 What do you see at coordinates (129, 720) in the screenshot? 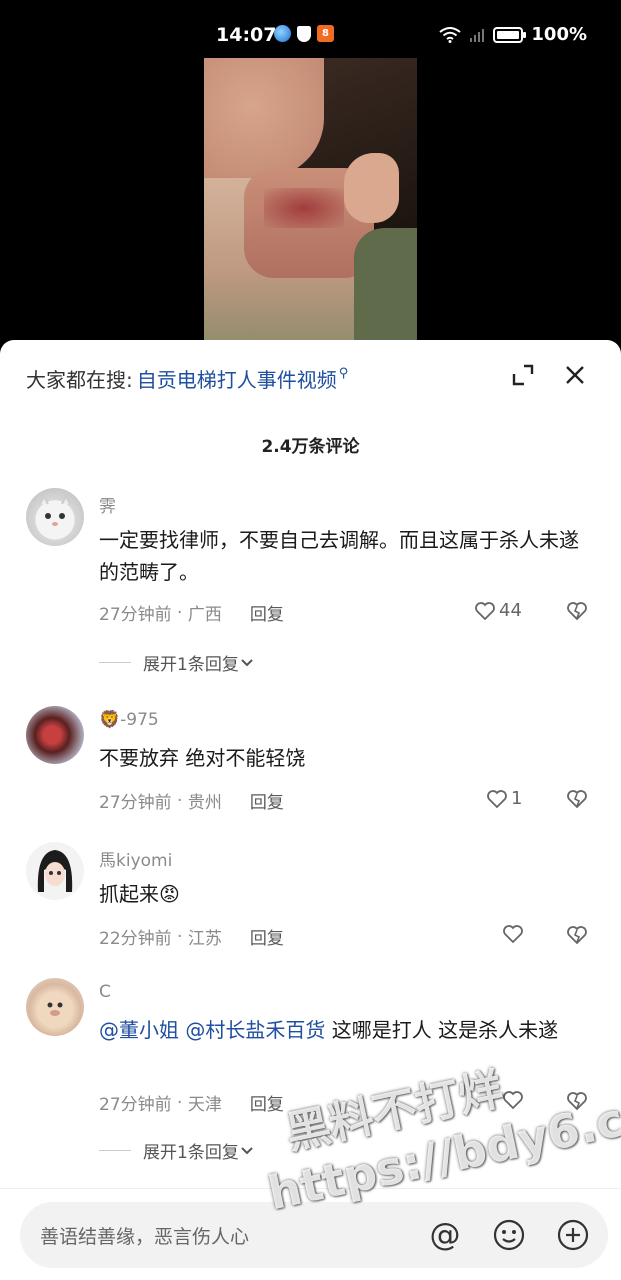
I see `comment-username: 🦁-975` at bounding box center [129, 720].